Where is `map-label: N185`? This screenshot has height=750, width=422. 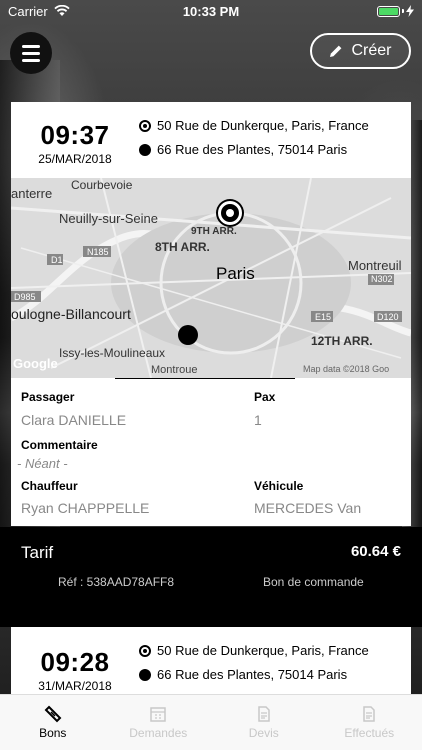
map-label: N185 is located at coordinates (98, 252).